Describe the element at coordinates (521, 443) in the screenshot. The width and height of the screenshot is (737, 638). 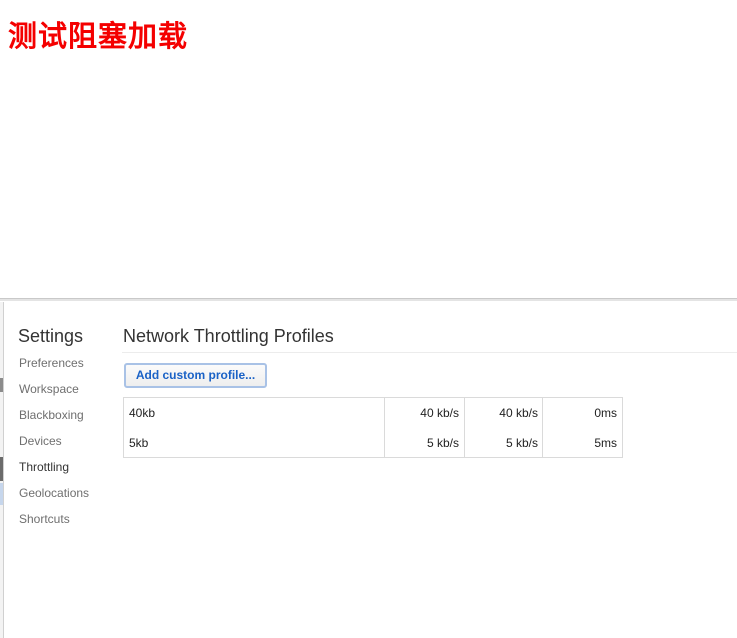
I see `profile-upload: 5 kb/s` at that location.